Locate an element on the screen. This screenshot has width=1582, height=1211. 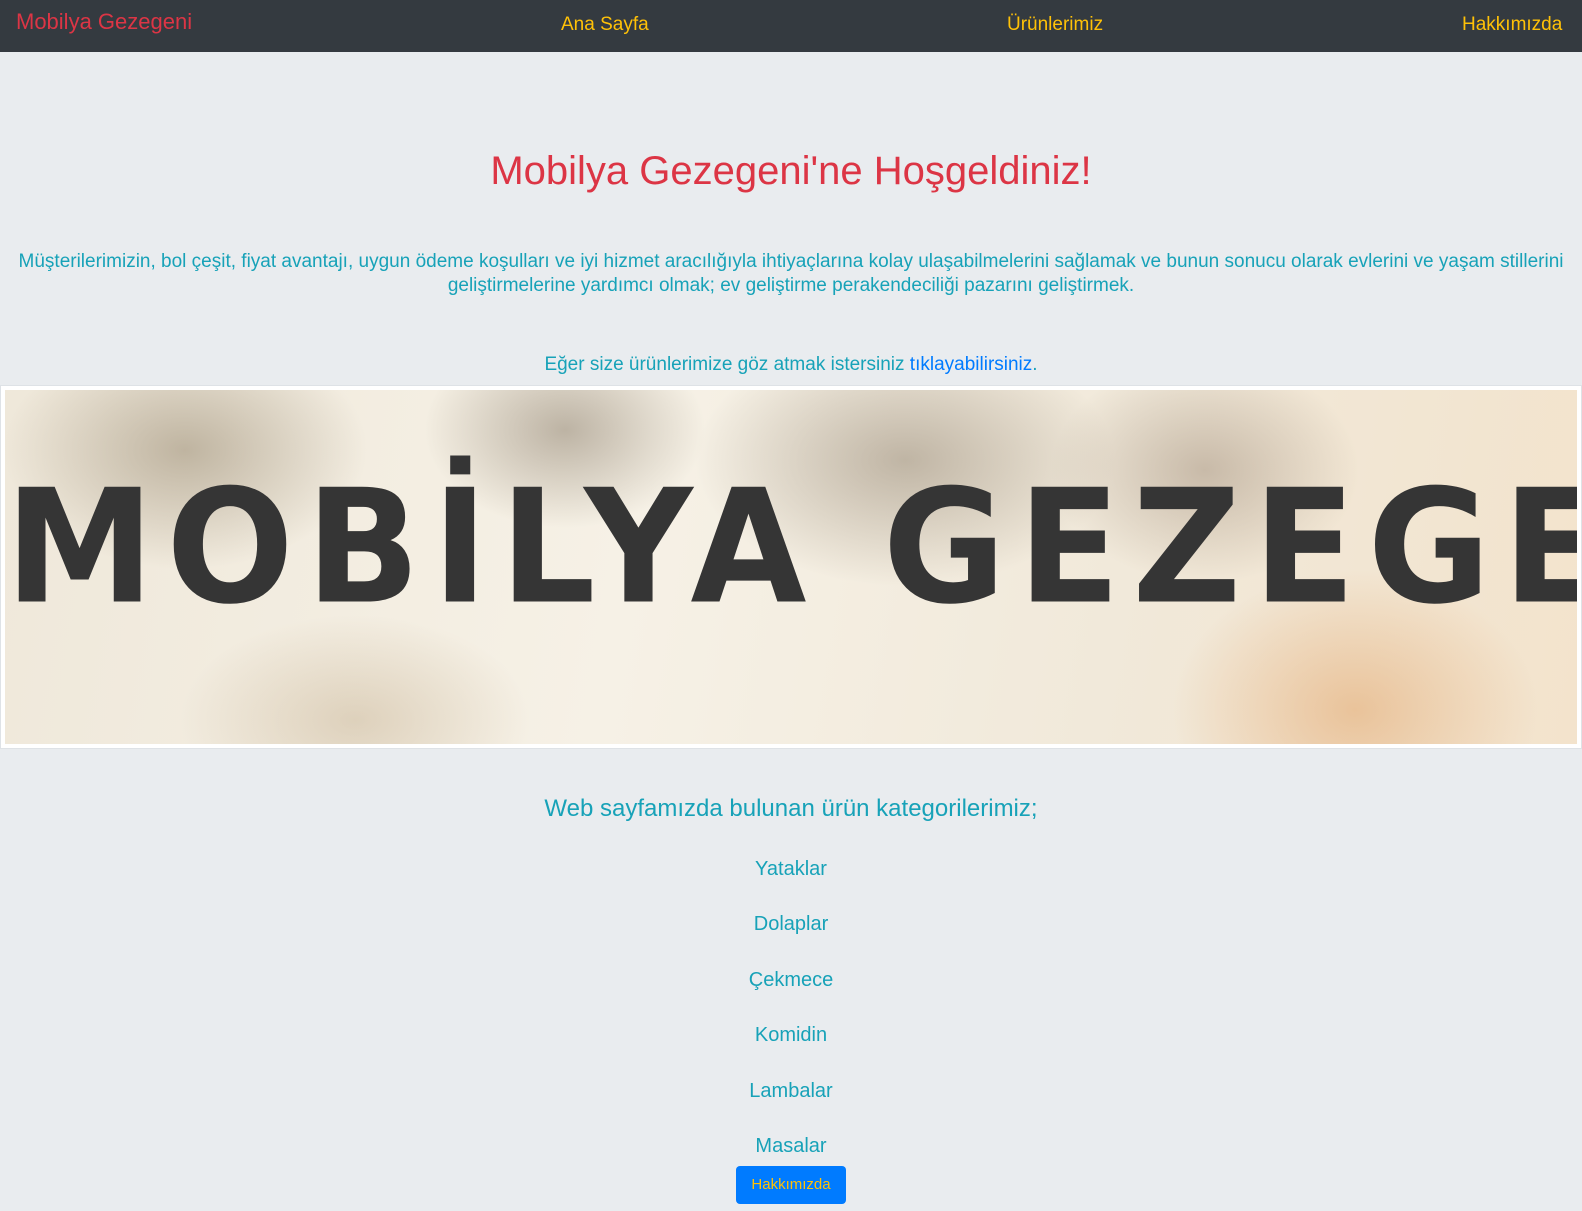
category-item-yataklar: Yataklar is located at coordinates (791, 869).